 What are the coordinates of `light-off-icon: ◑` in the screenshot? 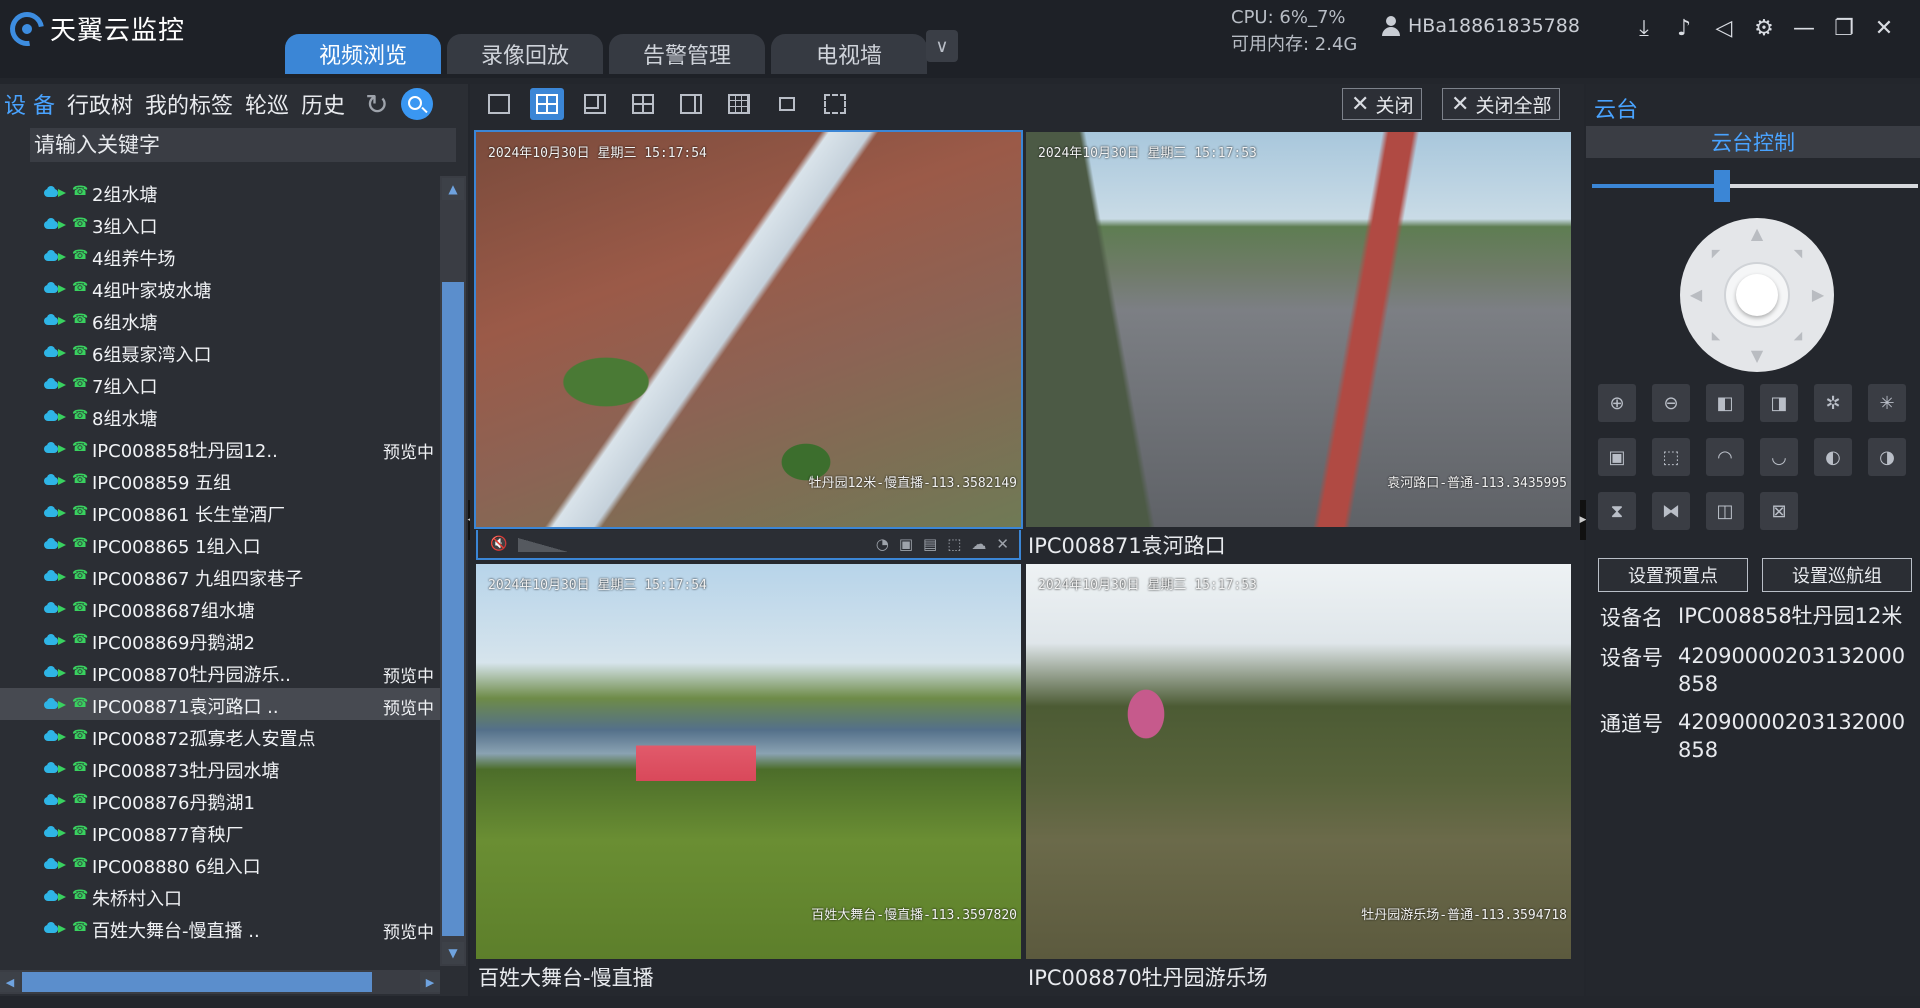 It's located at (1887, 457).